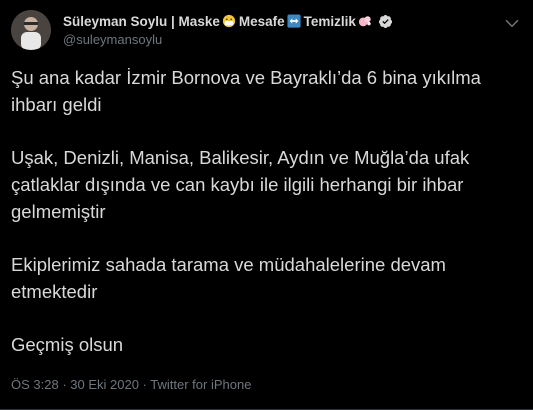 This screenshot has width=533, height=410. I want to click on display-name: Süleyman Soylu | Maske Mesafe Temizlik, so click(228, 21).